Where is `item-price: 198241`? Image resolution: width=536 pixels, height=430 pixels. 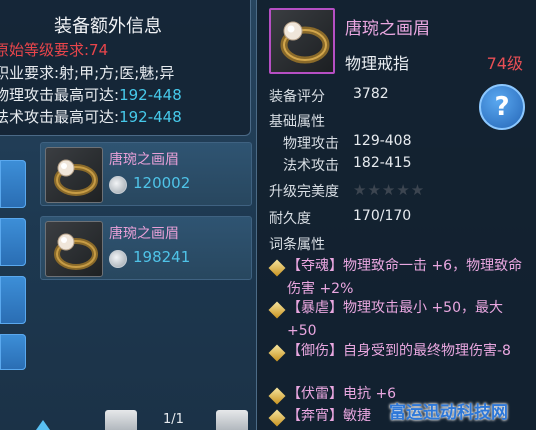 item-price: 198241 is located at coordinates (162, 257).